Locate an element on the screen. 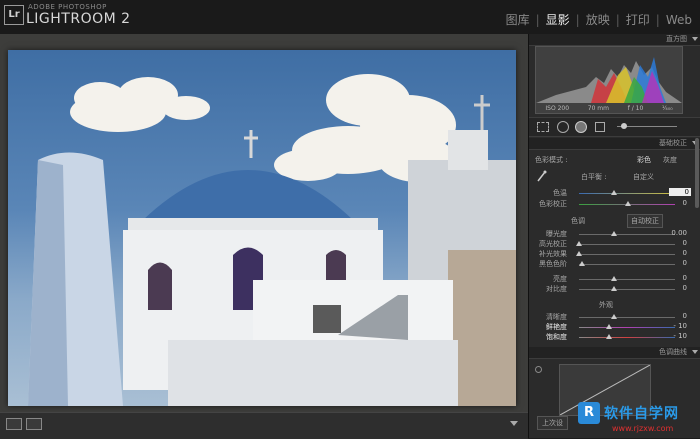 Image resolution: width=700 pixels, height=439 pixels. camera-info: ISO 200 70 mm f / 10 ¹⁄₄₀₀ is located at coordinates (609, 108).